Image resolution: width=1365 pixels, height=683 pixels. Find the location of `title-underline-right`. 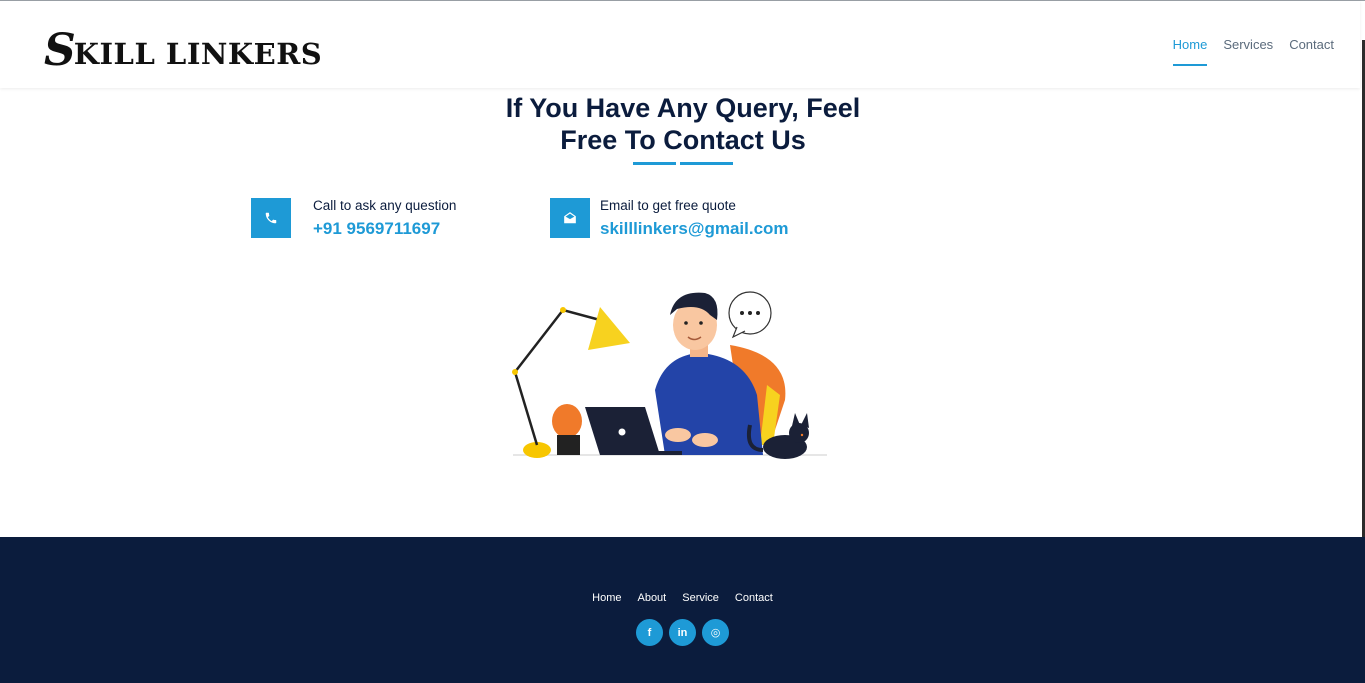

title-underline-right is located at coordinates (706, 163).